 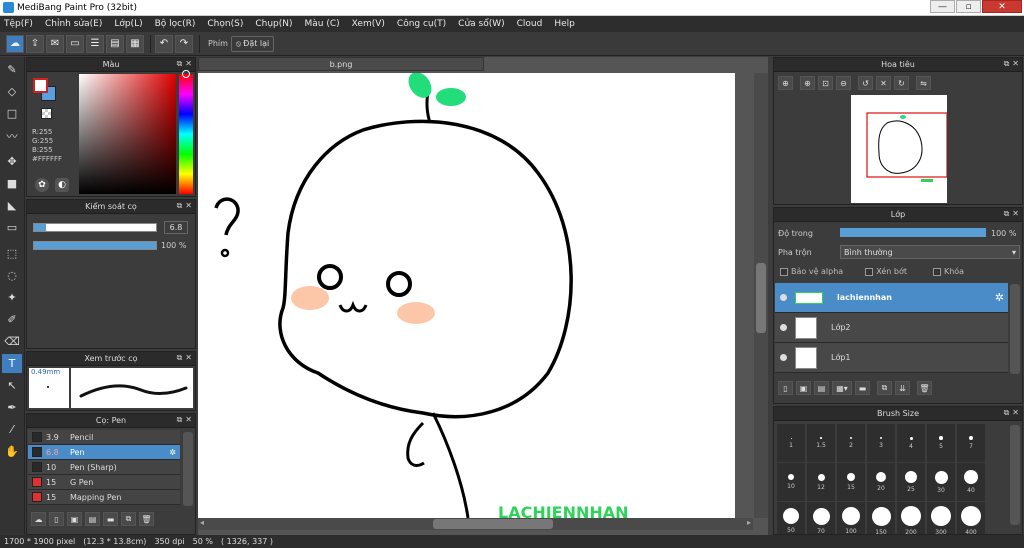 I want to click on brush-tool-icon: ✎, so click(x=12, y=69).